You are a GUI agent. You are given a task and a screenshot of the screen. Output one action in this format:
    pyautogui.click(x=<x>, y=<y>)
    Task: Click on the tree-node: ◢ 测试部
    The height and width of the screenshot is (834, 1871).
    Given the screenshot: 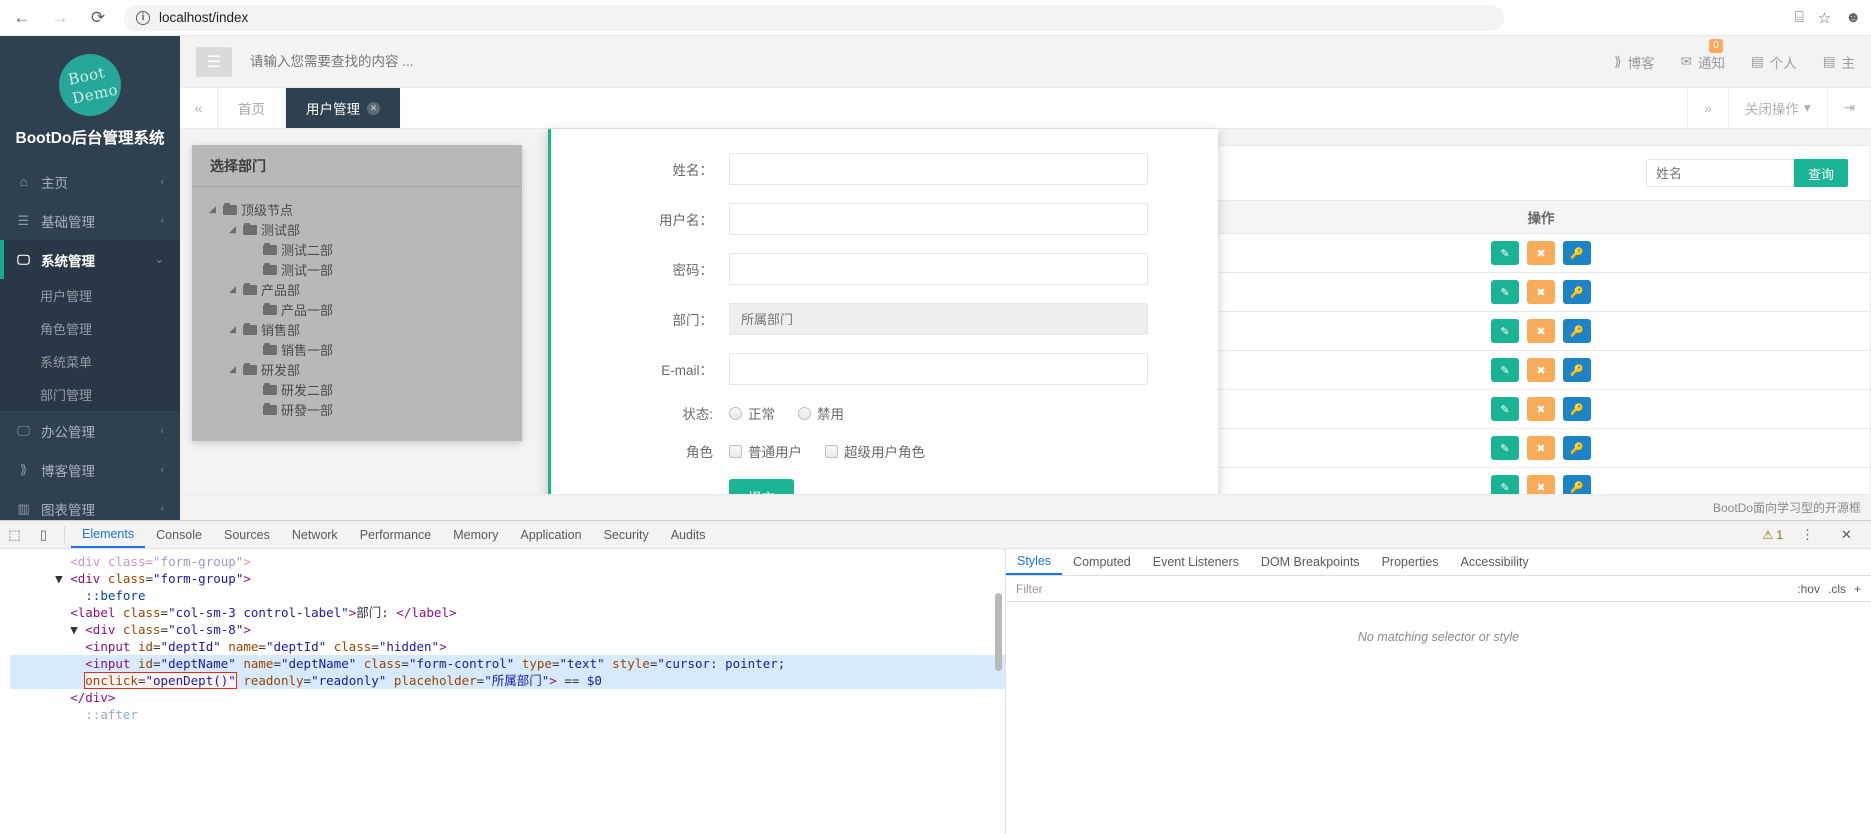 What is the action you would take?
    pyautogui.click(x=364, y=229)
    